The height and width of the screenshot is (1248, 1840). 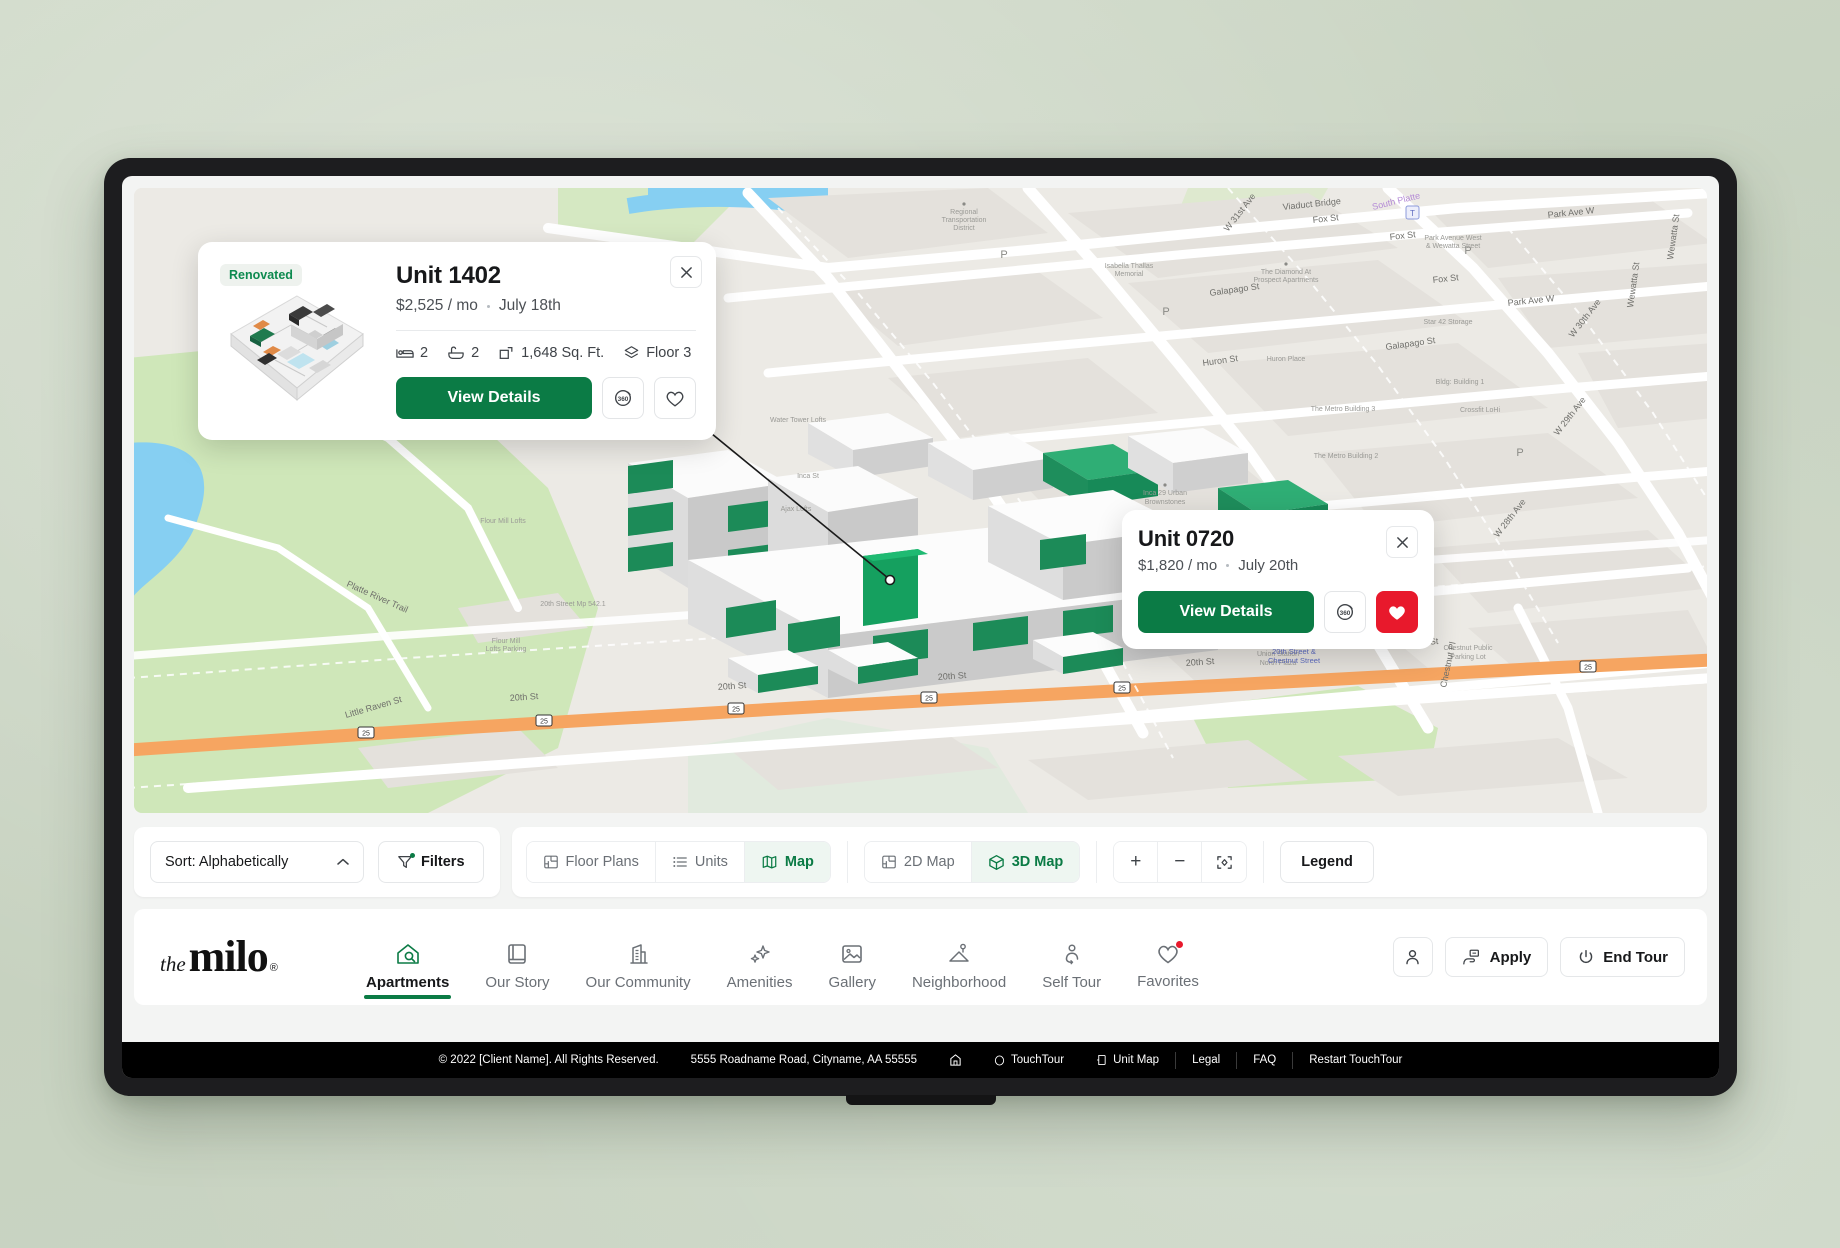 What do you see at coordinates (639, 953) in the screenshot?
I see `building-icon` at bounding box center [639, 953].